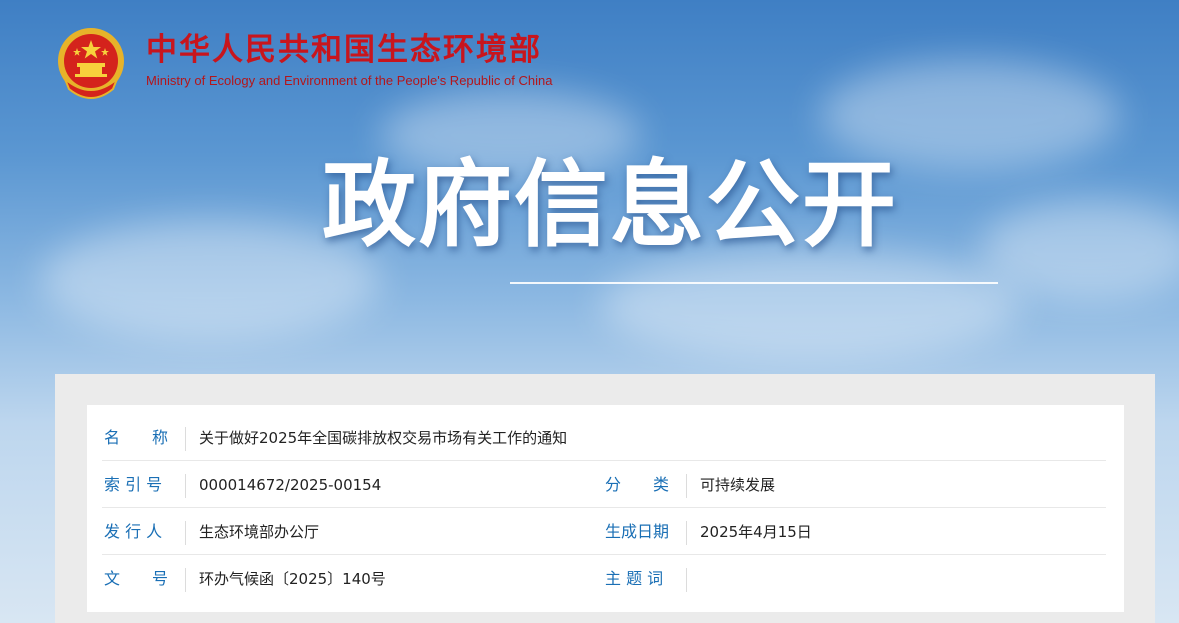 This screenshot has width=1179, height=623. I want to click on keywords-label: 主 题 词, so click(634, 578).